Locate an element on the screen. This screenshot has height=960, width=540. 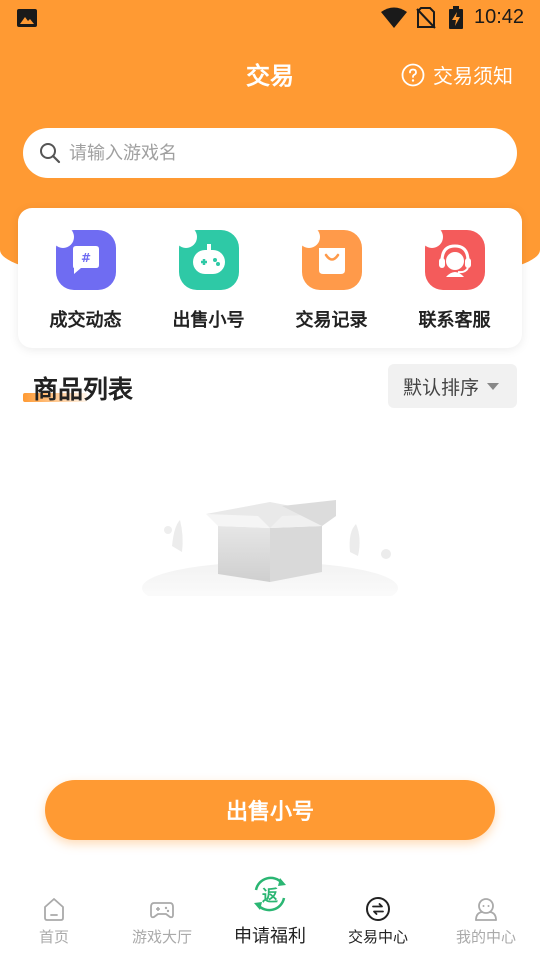
nav-label: 首页 is located at coordinates (53, 937).